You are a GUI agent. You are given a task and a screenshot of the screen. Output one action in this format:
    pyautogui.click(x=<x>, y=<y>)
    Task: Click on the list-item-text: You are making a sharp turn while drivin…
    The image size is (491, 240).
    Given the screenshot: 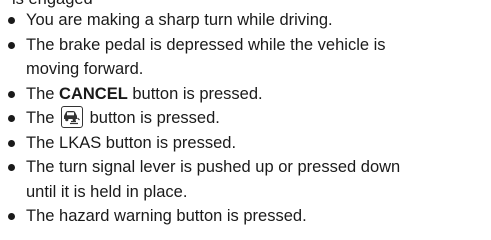 What is the action you would take?
    pyautogui.click(x=179, y=20)
    